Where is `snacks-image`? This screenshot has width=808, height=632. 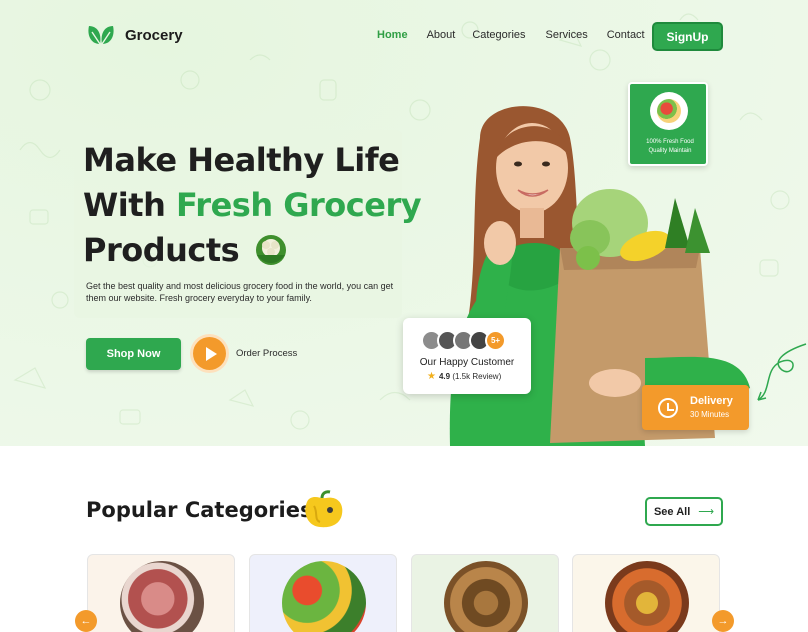 snacks-image is located at coordinates (486, 596).